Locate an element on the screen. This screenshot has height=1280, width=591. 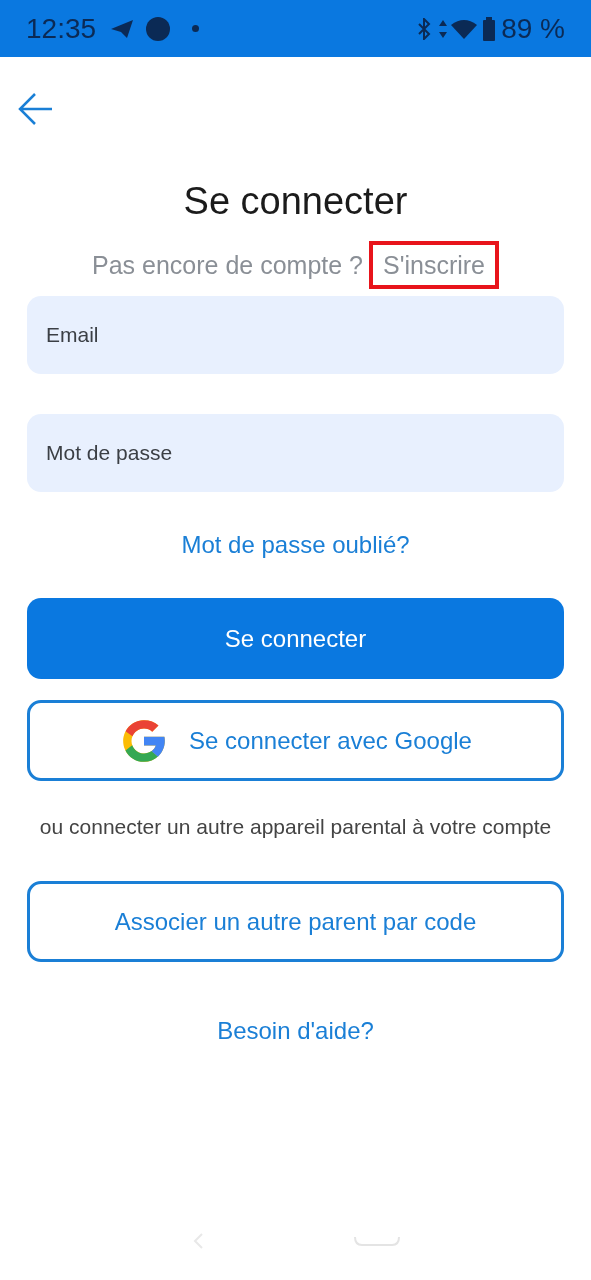
circle-icon is located at coordinates (158, 28).